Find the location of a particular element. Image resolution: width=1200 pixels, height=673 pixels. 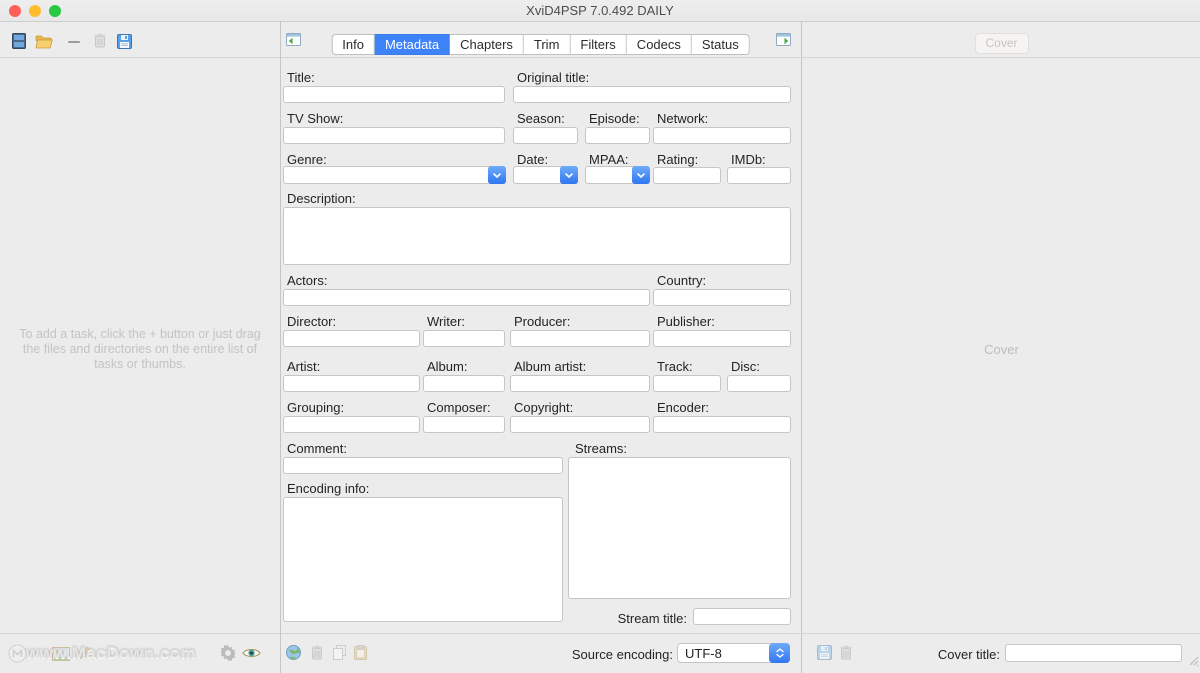

genre-label: Genre: is located at coordinates (307, 159).